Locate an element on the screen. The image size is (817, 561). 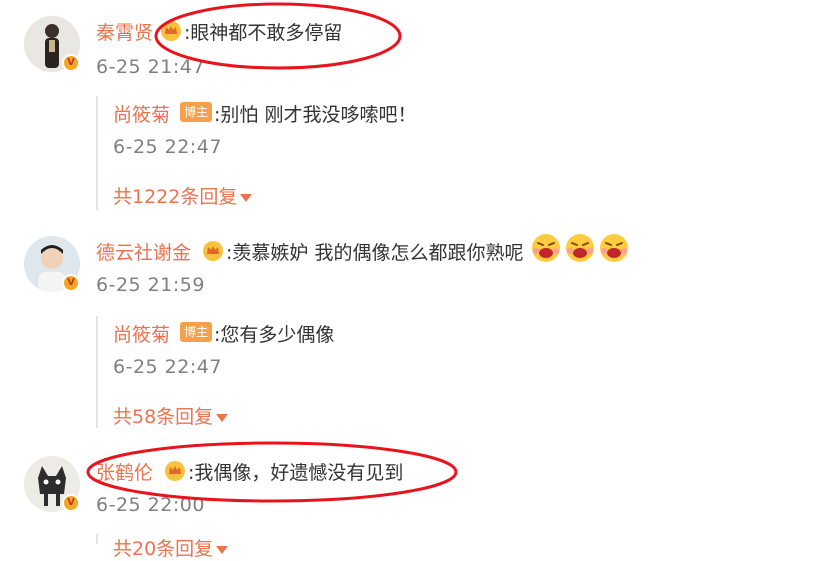
more-replies-link: 共1222条回复 is located at coordinates (183, 195).